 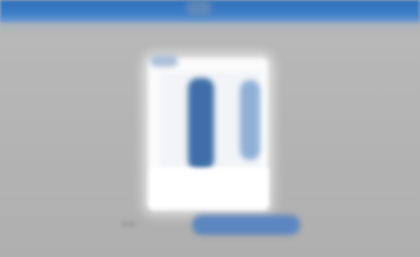 I want to click on primary-action-button, so click(x=246, y=225).